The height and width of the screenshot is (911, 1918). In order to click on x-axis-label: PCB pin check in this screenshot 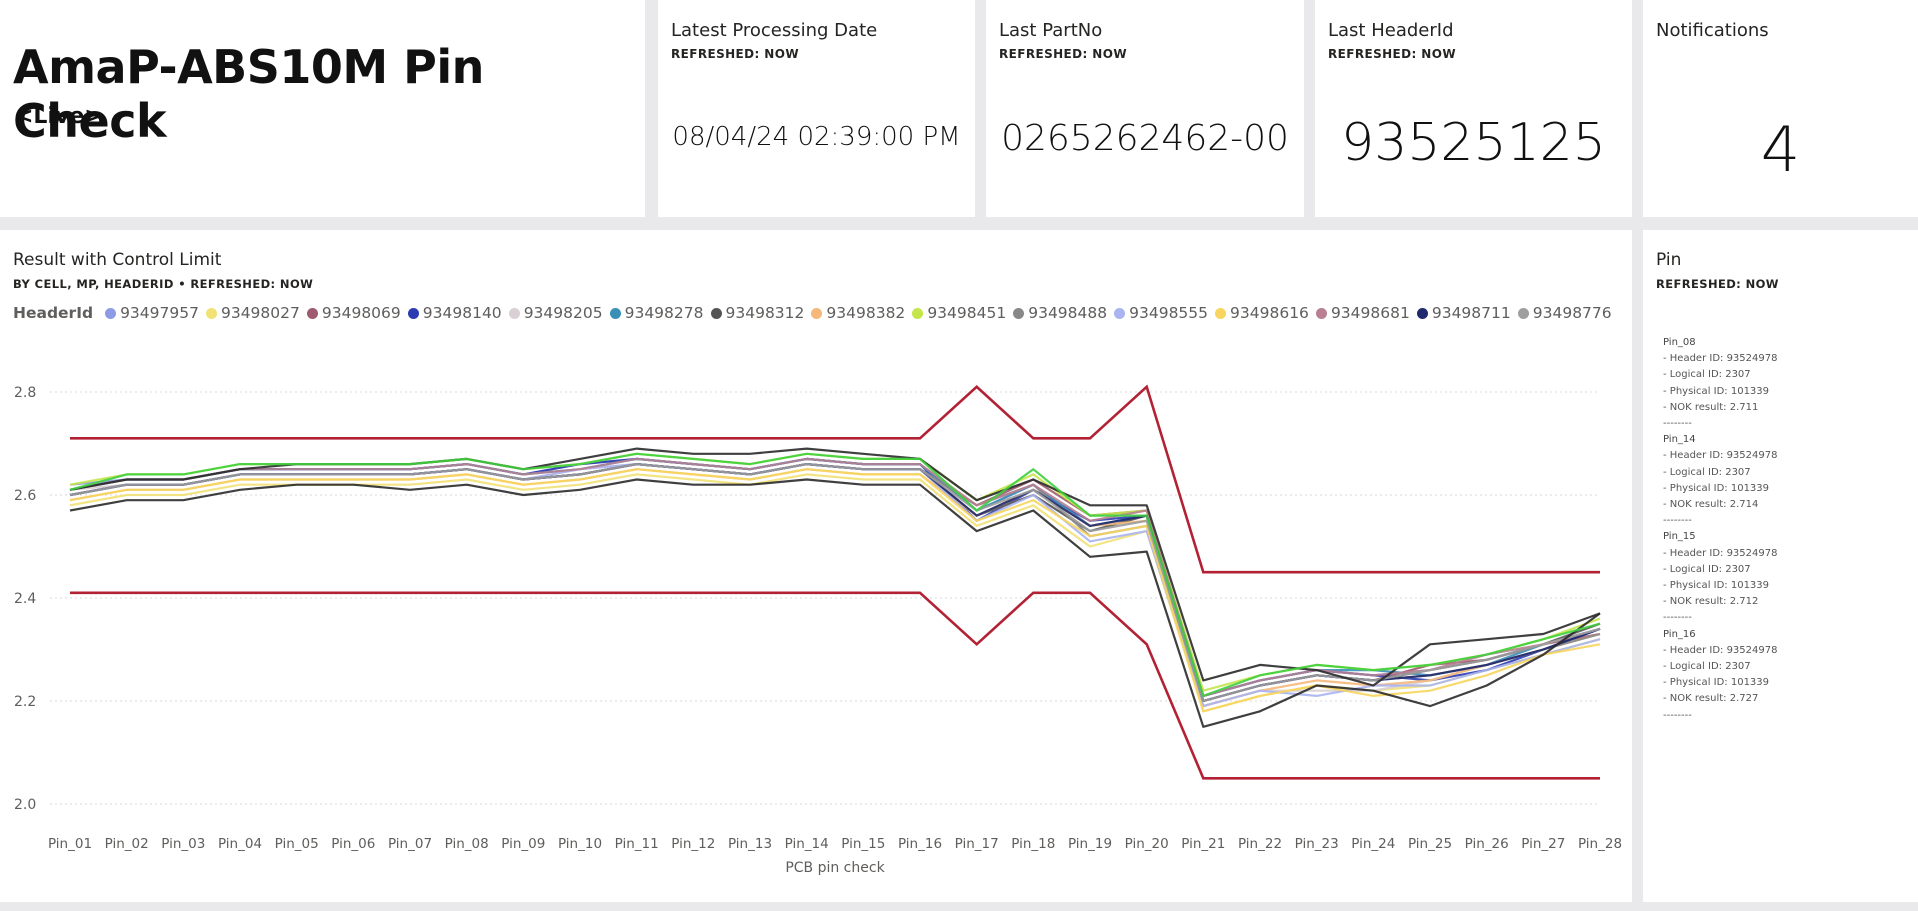, I will do `click(835, 868)`.